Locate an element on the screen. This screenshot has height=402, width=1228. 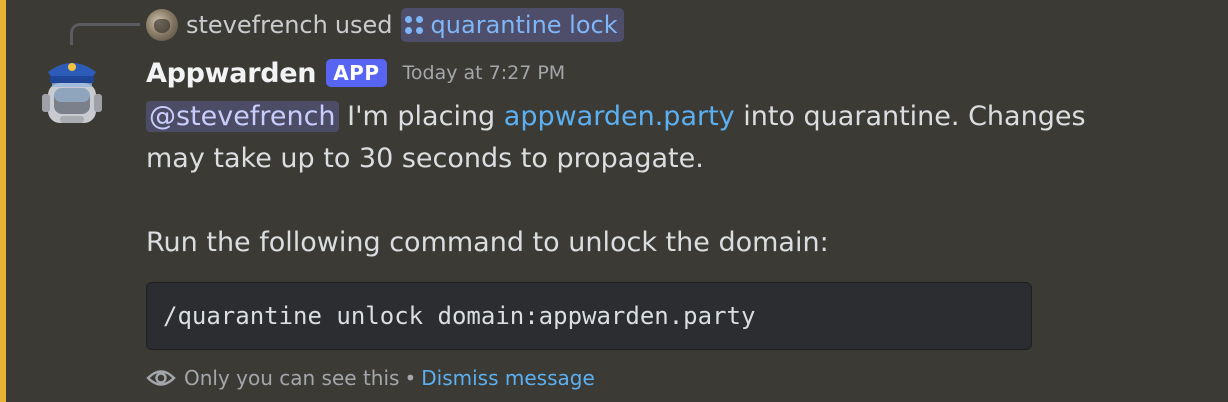
reply-username: stevefrench is located at coordinates (257, 25).